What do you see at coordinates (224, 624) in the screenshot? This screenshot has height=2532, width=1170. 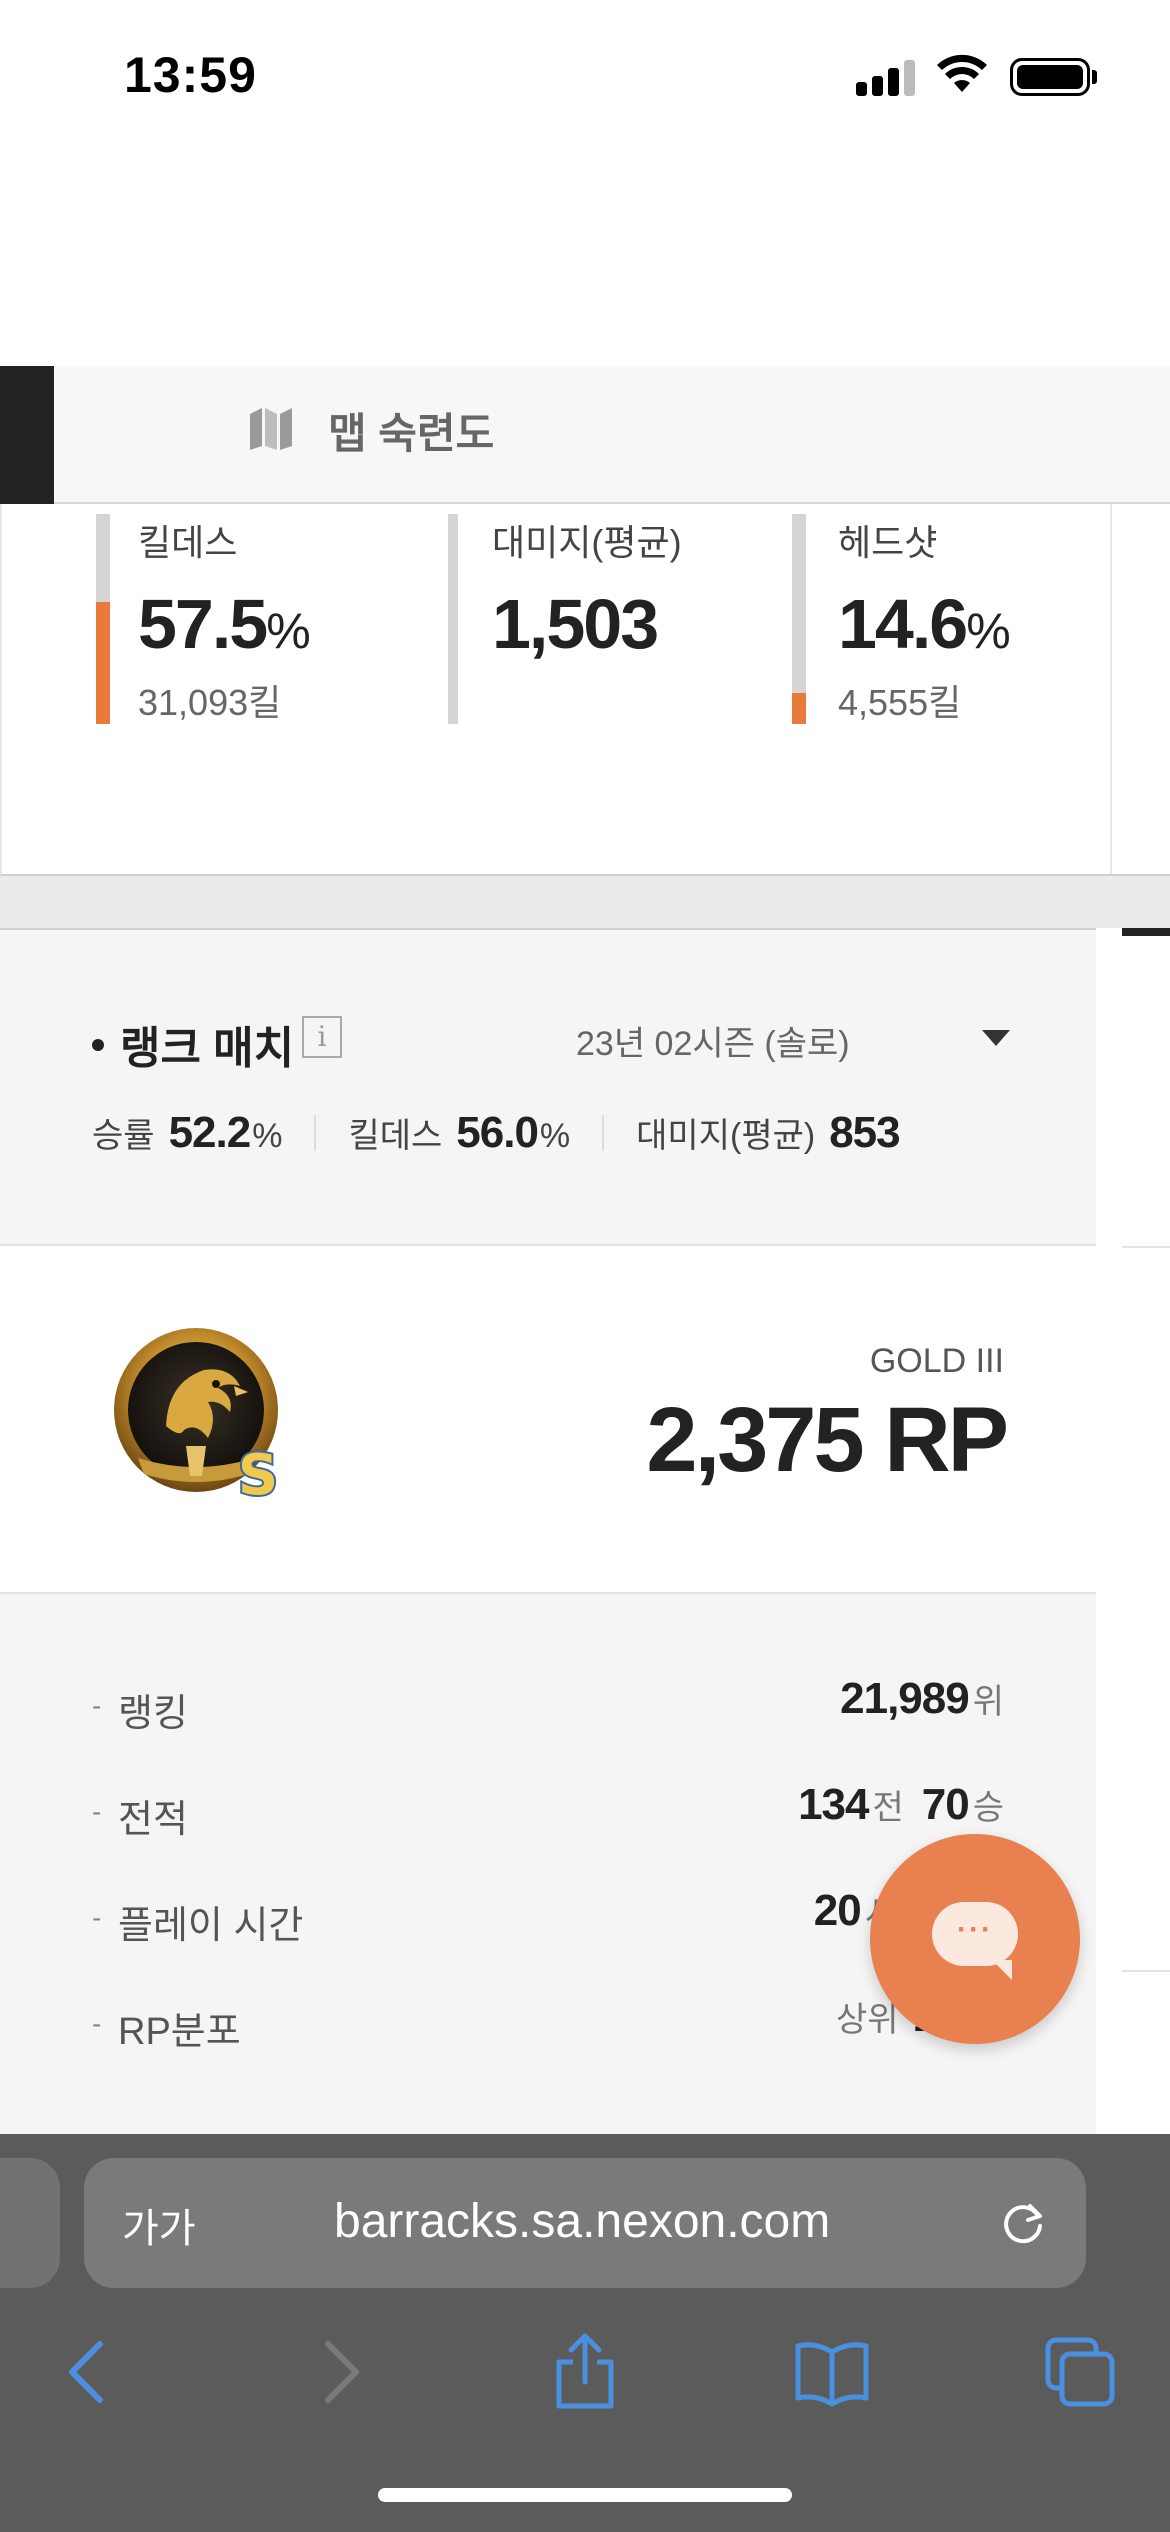 I see `stat-value: 57.5%` at bounding box center [224, 624].